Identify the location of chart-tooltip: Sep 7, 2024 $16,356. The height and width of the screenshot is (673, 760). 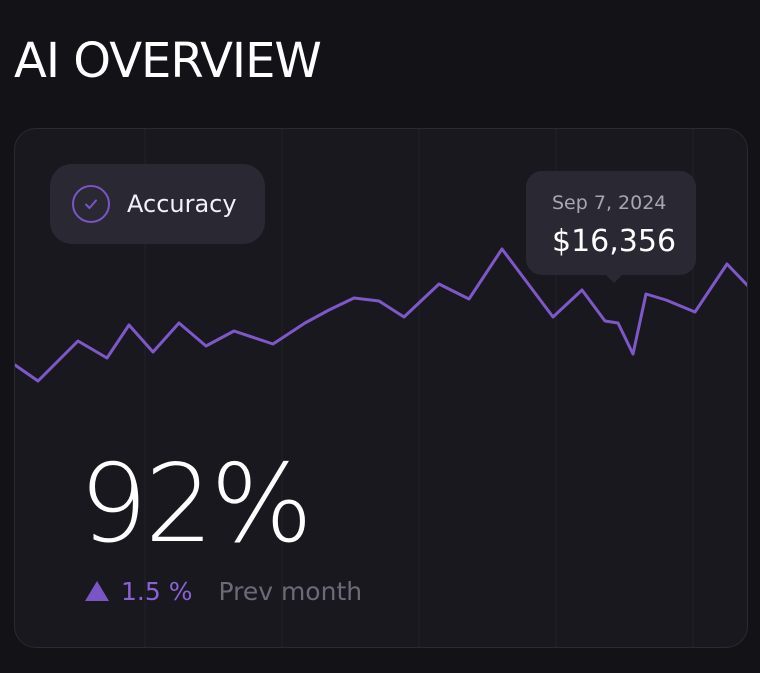
(611, 223).